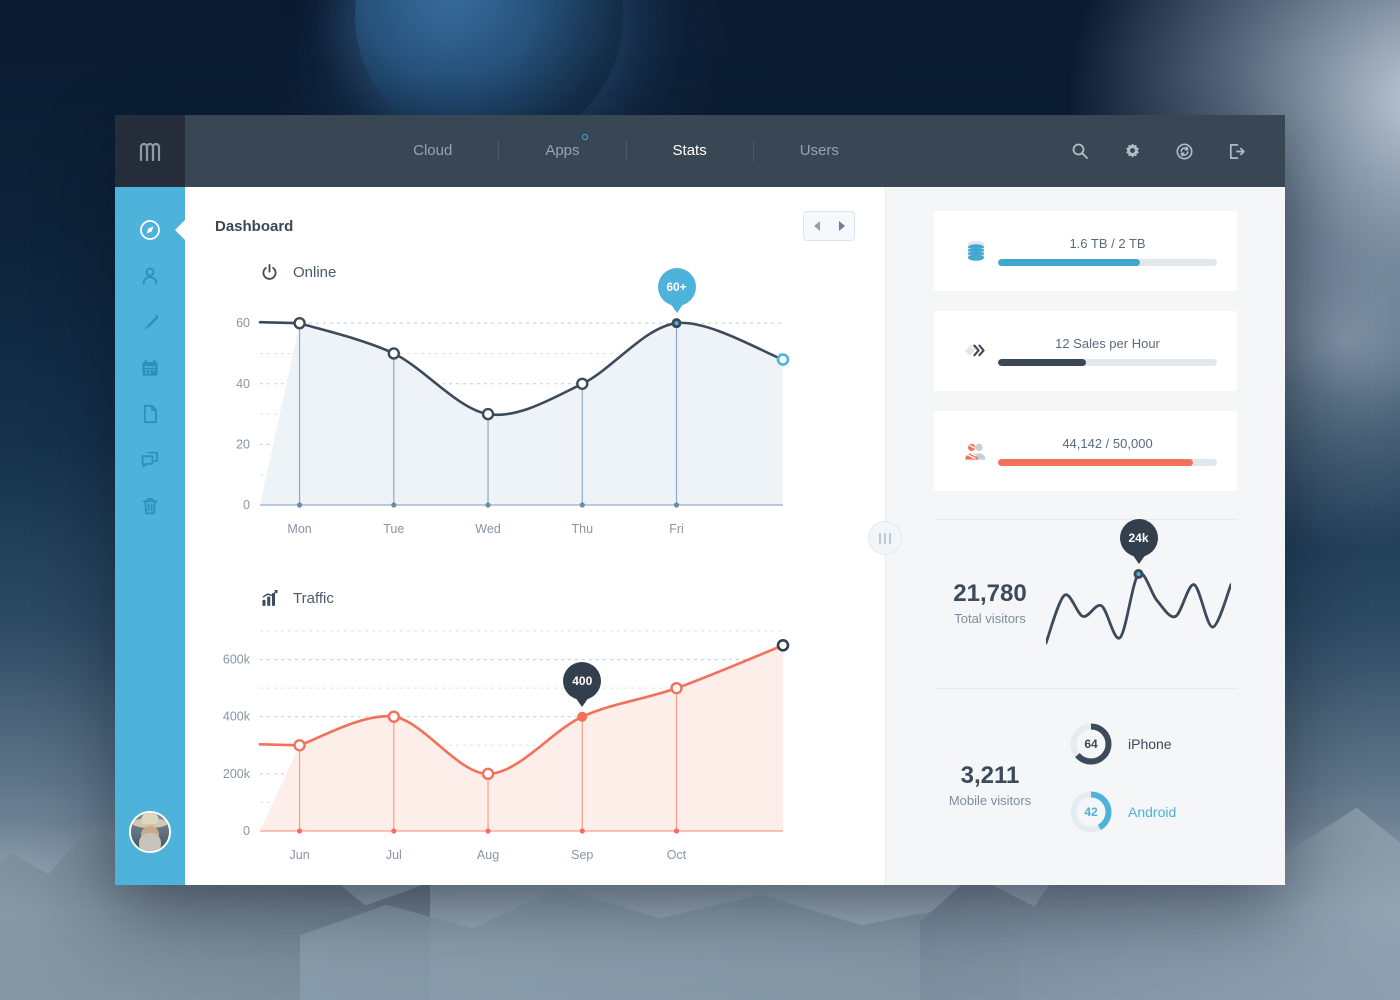 The height and width of the screenshot is (1000, 1400). Describe the element at coordinates (1091, 812) in the screenshot. I see `android-donut-chart: 42` at that location.